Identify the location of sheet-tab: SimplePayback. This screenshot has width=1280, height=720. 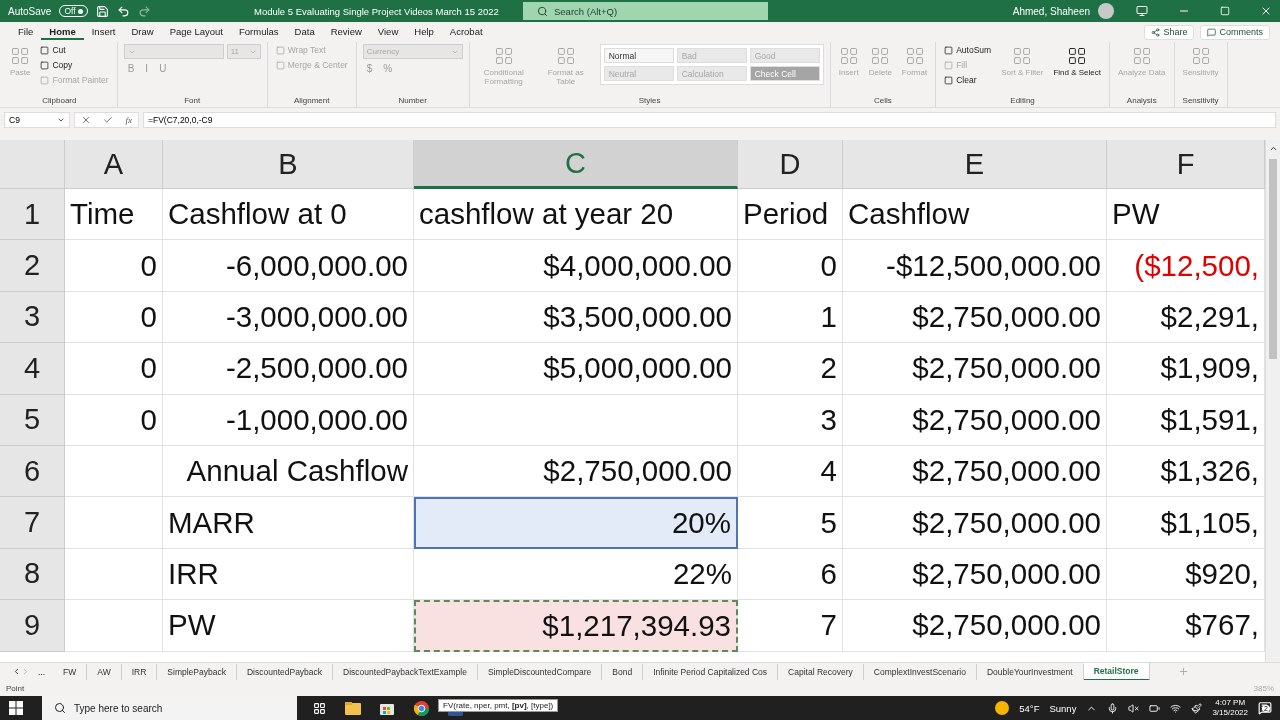
(197, 671).